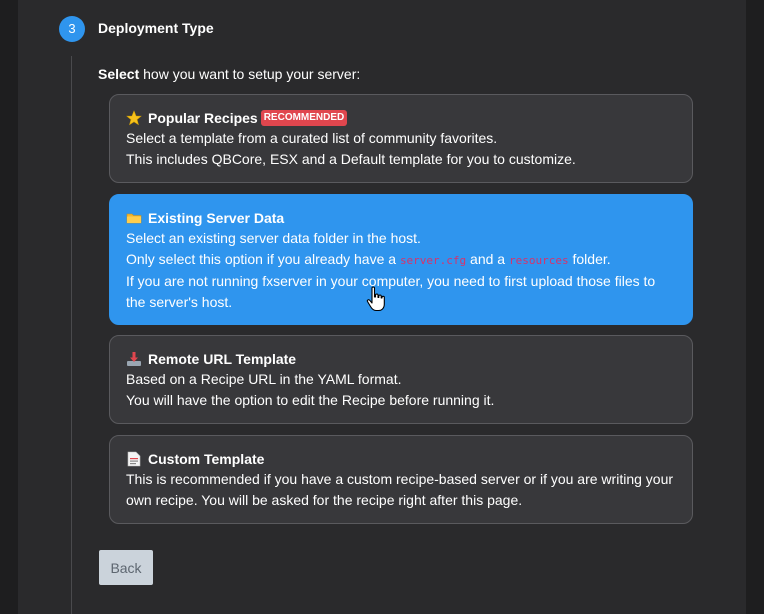 The width and height of the screenshot is (764, 614). I want to click on step-number-badge: 3, so click(72, 29).